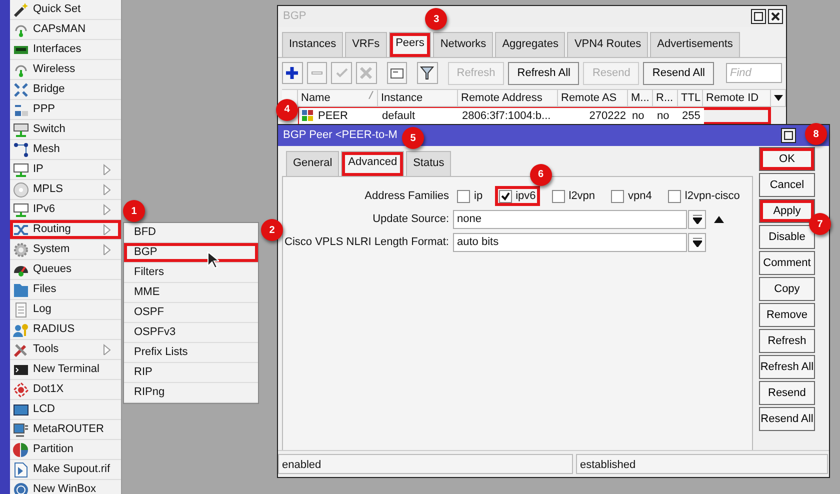 The height and width of the screenshot is (494, 840). Describe the element at coordinates (470, 196) in the screenshot. I see `checkbox: ip` at that location.